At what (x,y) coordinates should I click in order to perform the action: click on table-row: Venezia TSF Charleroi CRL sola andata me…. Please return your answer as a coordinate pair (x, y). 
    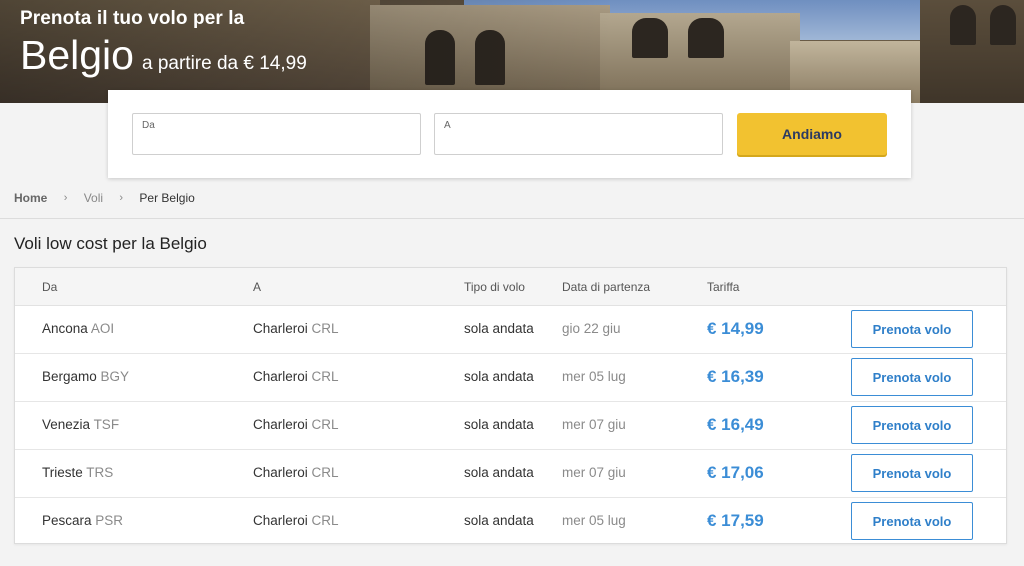
    Looking at the image, I should click on (510, 426).